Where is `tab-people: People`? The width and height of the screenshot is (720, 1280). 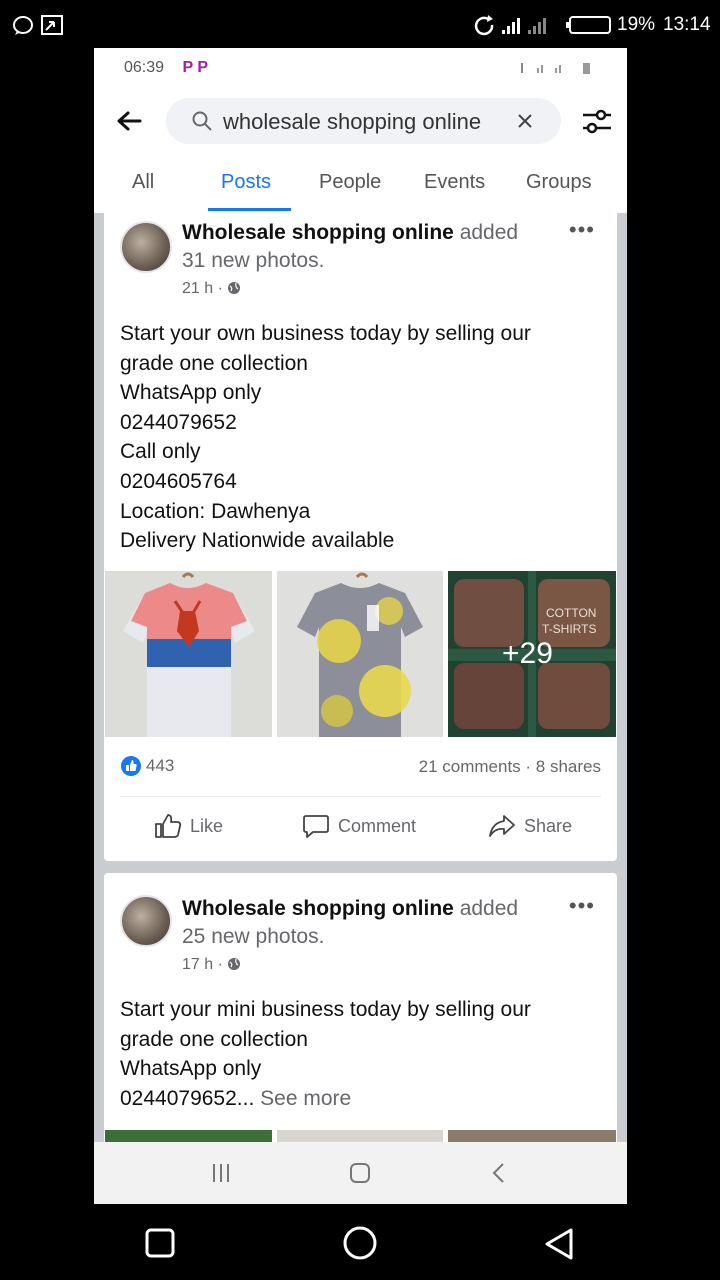
tab-people: People is located at coordinates (350, 182).